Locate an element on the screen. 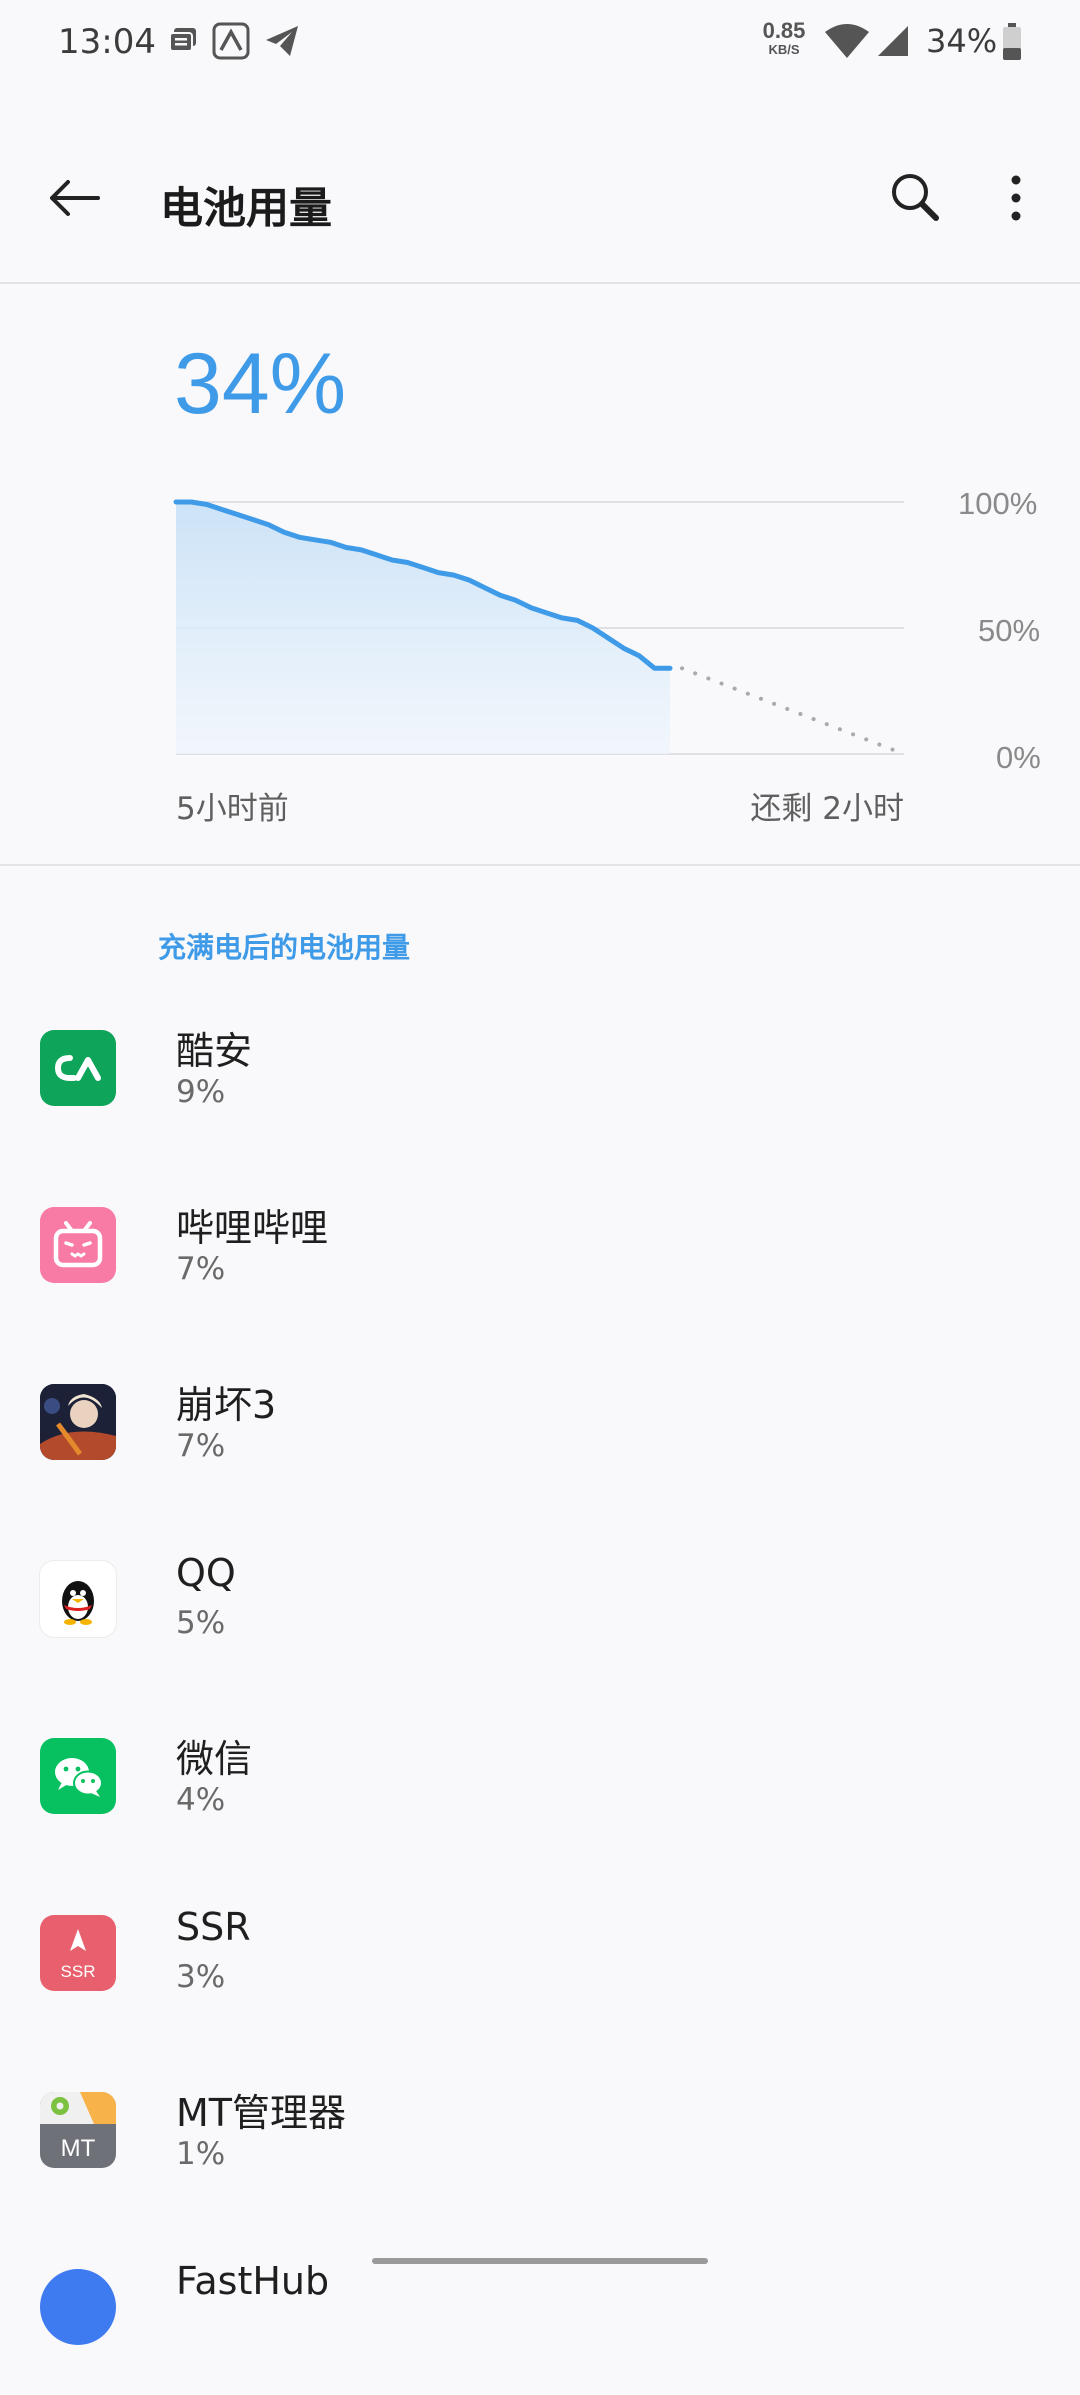 Image resolution: width=1080 pixels, height=2395 pixels. cellular-signal-icon is located at coordinates (893, 41).